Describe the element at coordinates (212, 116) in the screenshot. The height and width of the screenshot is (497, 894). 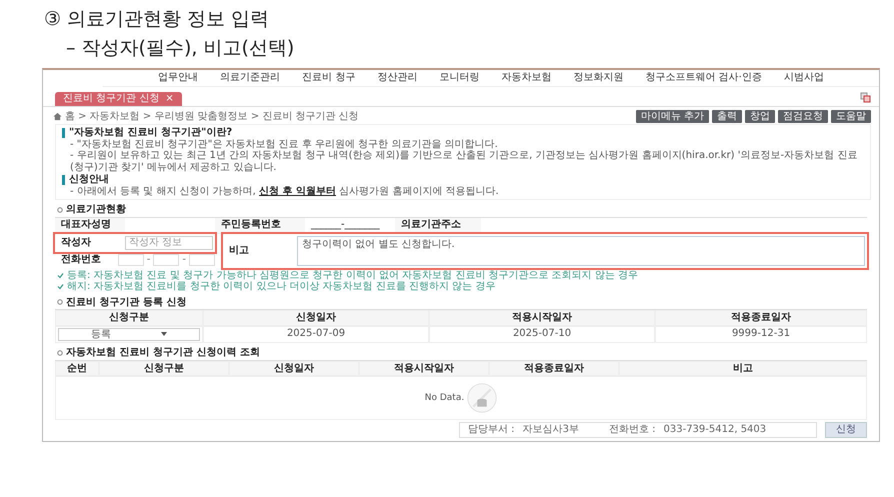
I see `breadcrumb: 홈 > 자동차보험 > 우리병원 맞춤형정보 > 진료비 청구기관 신청` at that location.